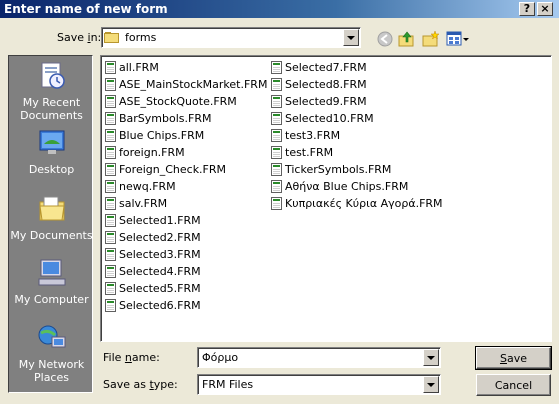 Image resolution: width=559 pixels, height=404 pixels. Describe the element at coordinates (326, 101) in the screenshot. I see `file-name: Selected9.FRM` at that location.